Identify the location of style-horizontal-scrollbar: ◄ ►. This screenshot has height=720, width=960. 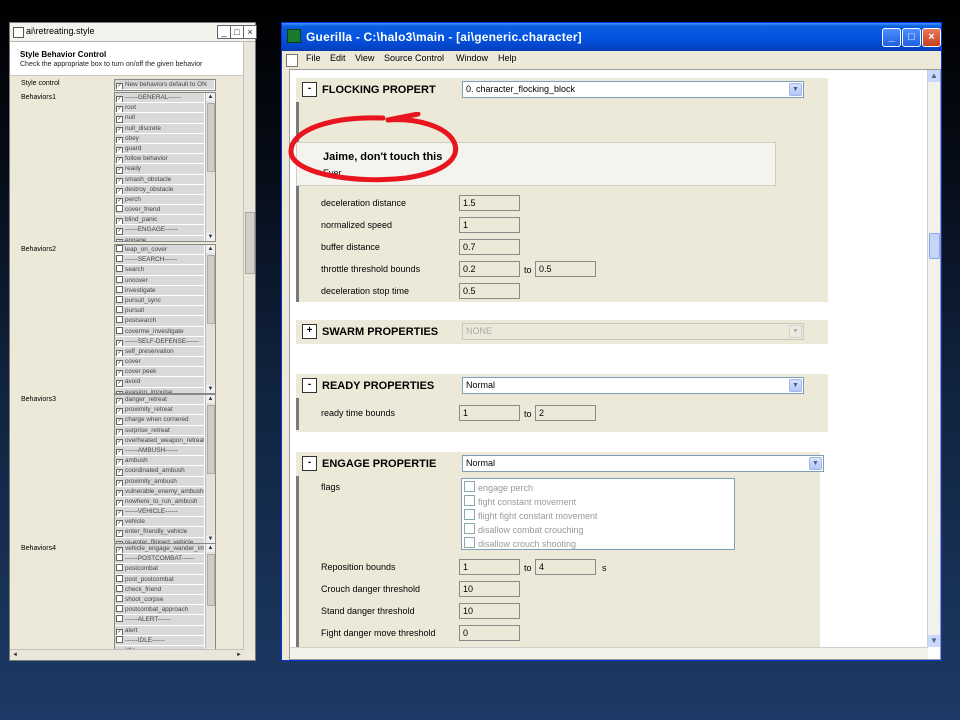
(127, 654).